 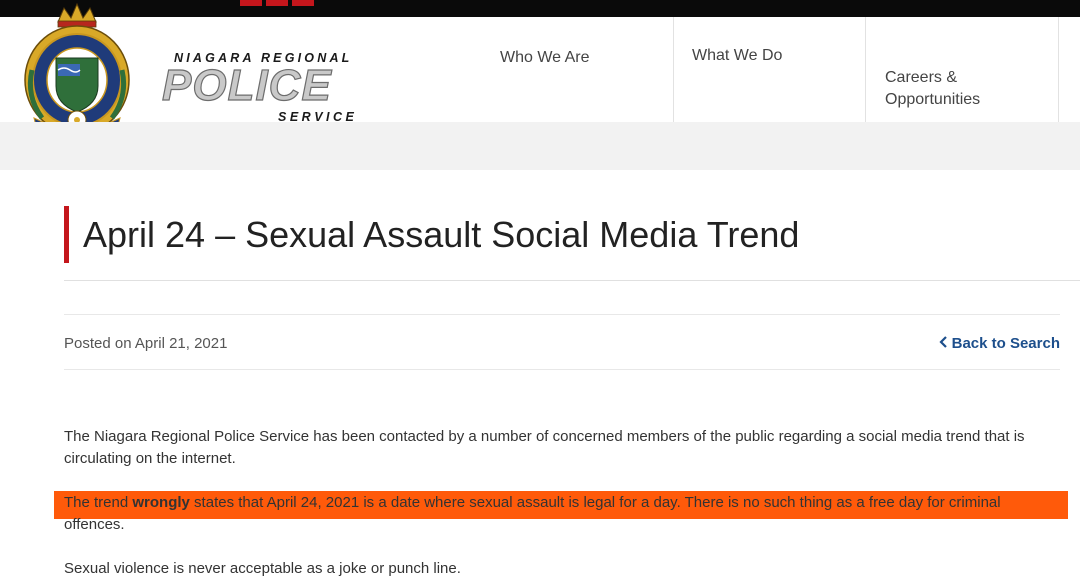 I want to click on back-label: Back to Search, so click(x=1005, y=343).